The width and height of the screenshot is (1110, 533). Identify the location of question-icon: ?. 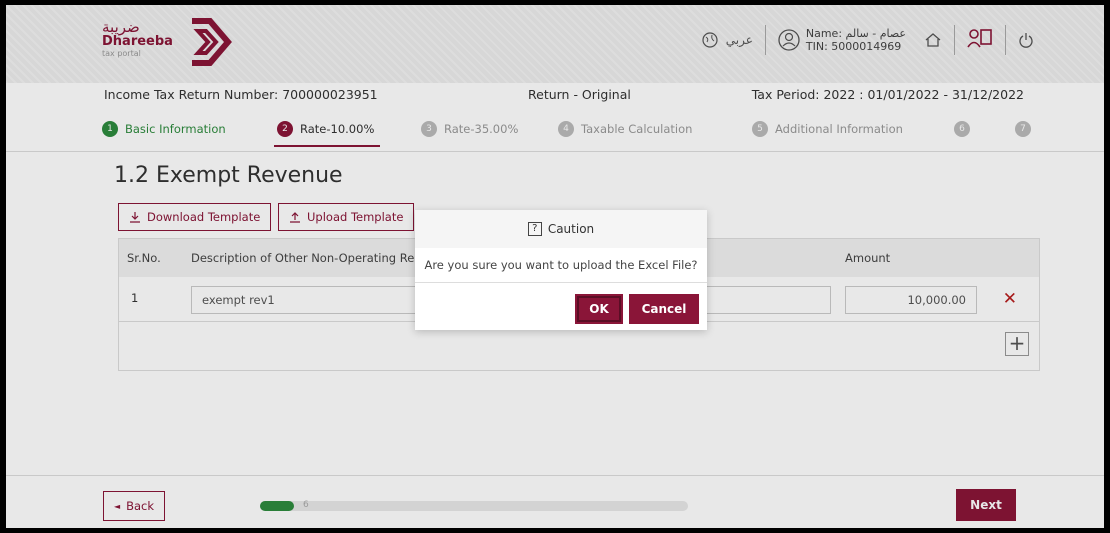
(534, 229).